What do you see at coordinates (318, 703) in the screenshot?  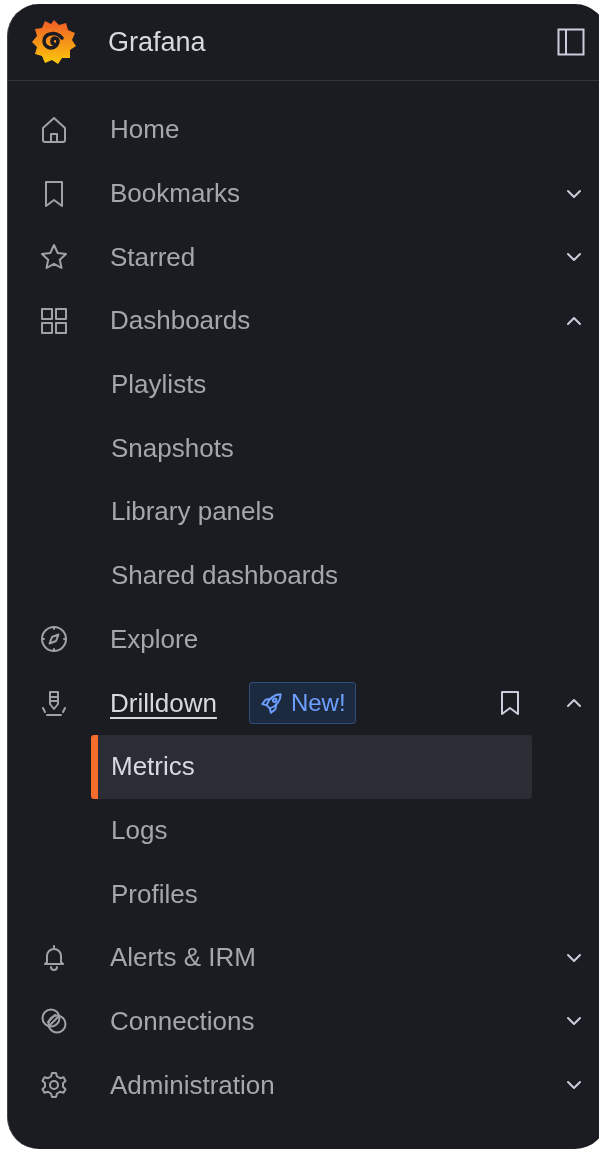 I see `badge-label: New!` at bounding box center [318, 703].